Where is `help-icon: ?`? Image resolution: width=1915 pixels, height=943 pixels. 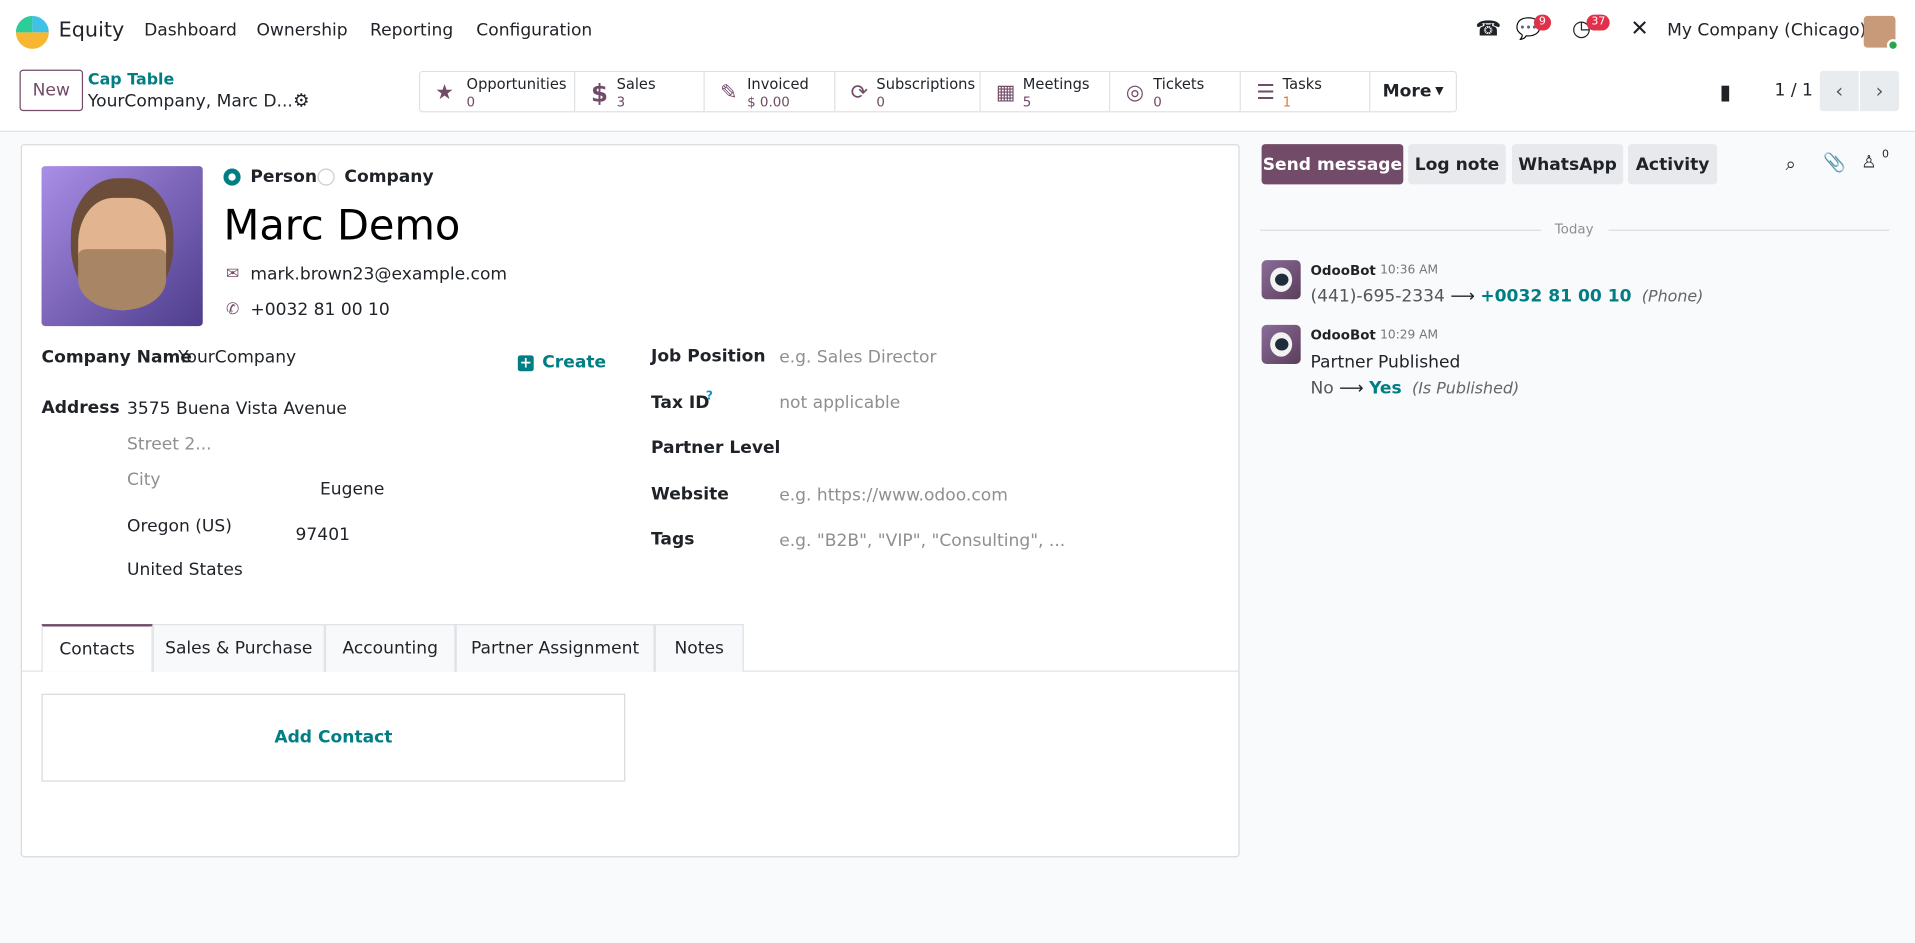 help-icon: ? is located at coordinates (709, 396).